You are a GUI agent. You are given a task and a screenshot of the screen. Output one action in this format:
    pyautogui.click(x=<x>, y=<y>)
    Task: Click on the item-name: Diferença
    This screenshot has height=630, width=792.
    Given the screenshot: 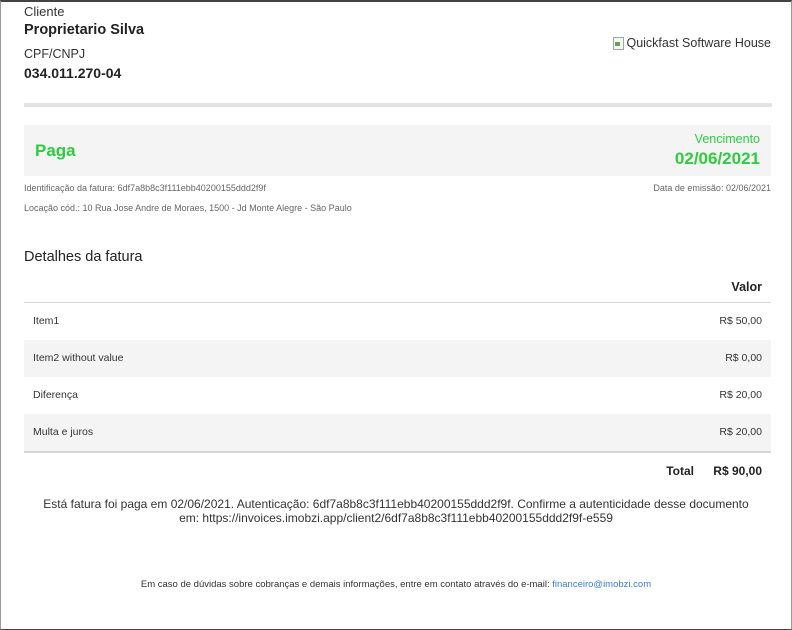 What is the action you would take?
    pyautogui.click(x=55, y=395)
    